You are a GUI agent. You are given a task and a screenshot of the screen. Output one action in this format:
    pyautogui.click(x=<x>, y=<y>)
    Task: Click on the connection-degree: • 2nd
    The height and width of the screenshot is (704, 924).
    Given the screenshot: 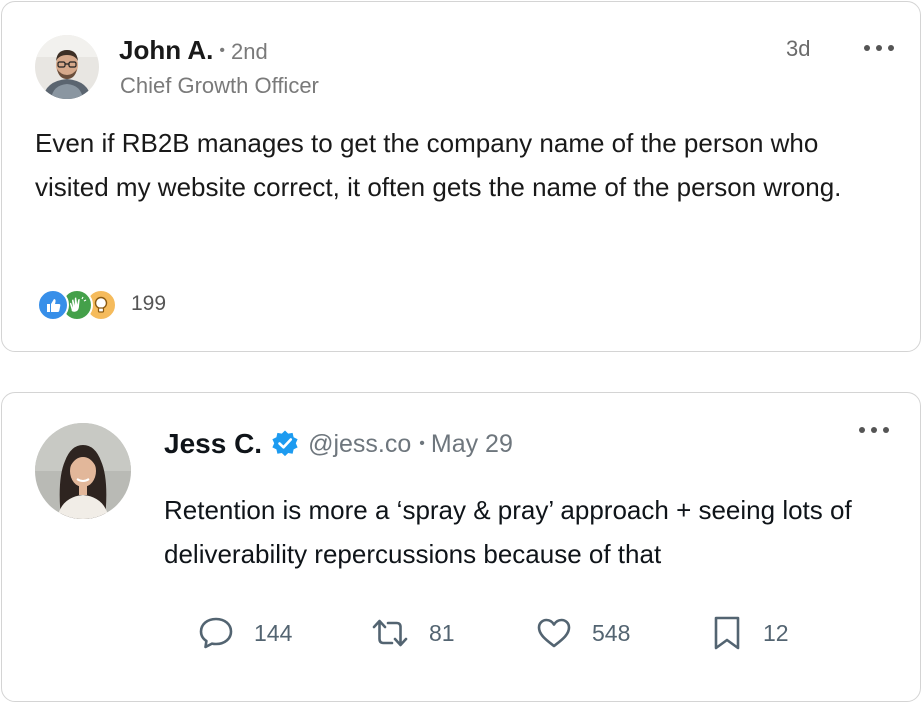 What is the action you would take?
    pyautogui.click(x=243, y=51)
    